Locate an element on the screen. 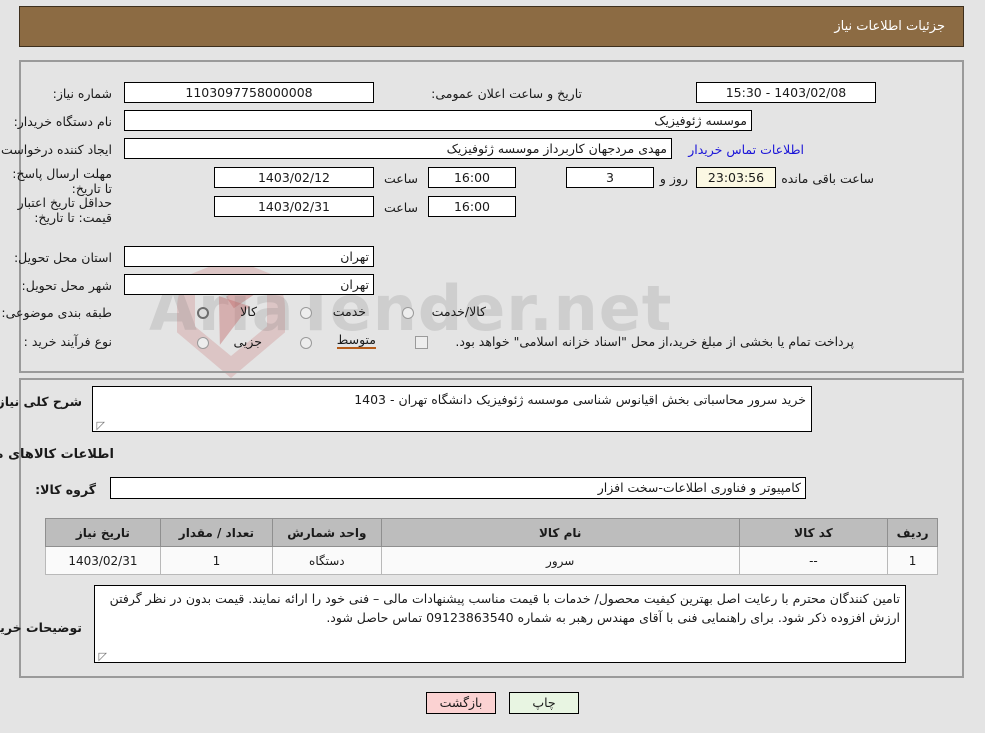 Image resolution: width=985 pixels, height=733 pixels. page-title: جزئیات اطلاعات نیاز is located at coordinates (890, 26).